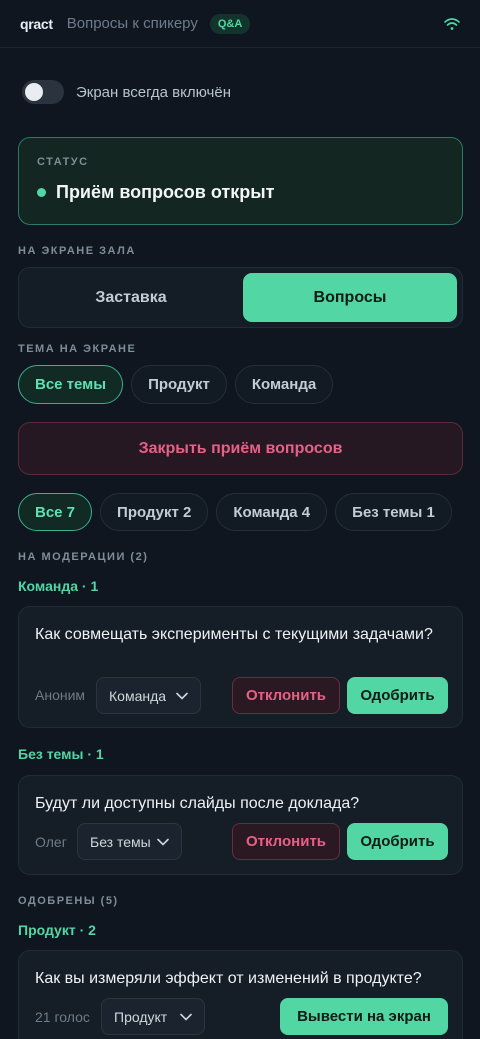 This screenshot has height=1039, width=480. I want to click on screen-always-on-toggle, so click(43, 92).